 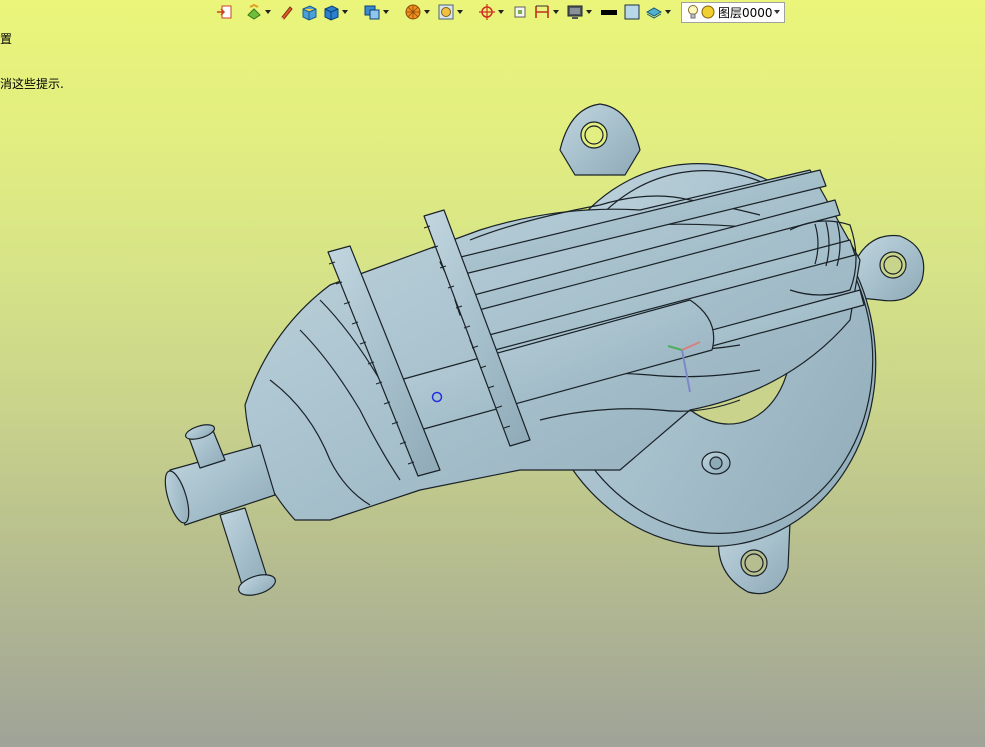 What do you see at coordinates (693, 12) in the screenshot?
I see `lightbulb-icon` at bounding box center [693, 12].